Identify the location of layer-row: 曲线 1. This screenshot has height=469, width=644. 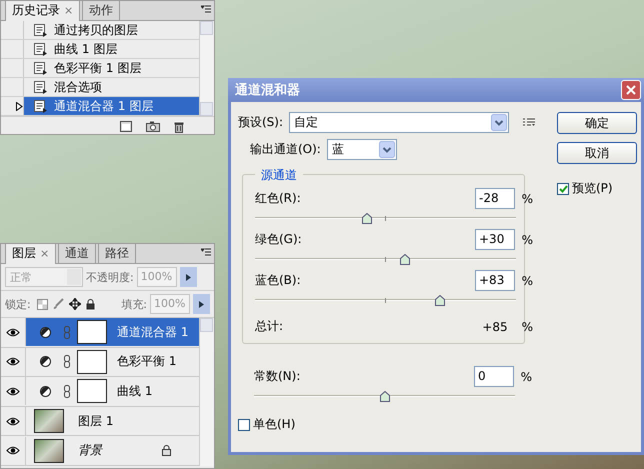
(100, 392).